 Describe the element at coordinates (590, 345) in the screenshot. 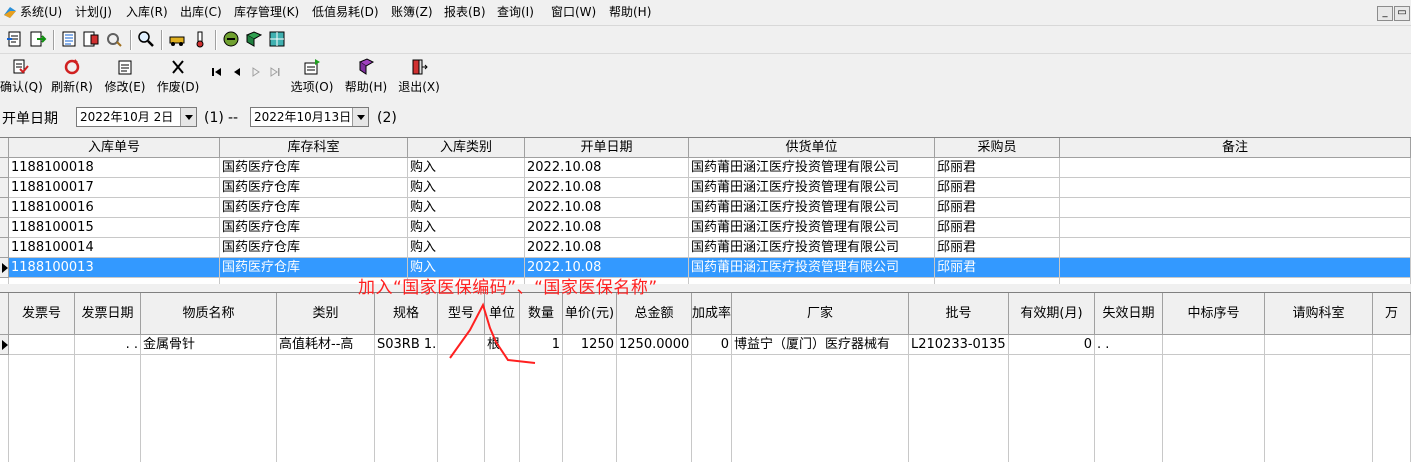

I see `table-cell: 1250` at that location.